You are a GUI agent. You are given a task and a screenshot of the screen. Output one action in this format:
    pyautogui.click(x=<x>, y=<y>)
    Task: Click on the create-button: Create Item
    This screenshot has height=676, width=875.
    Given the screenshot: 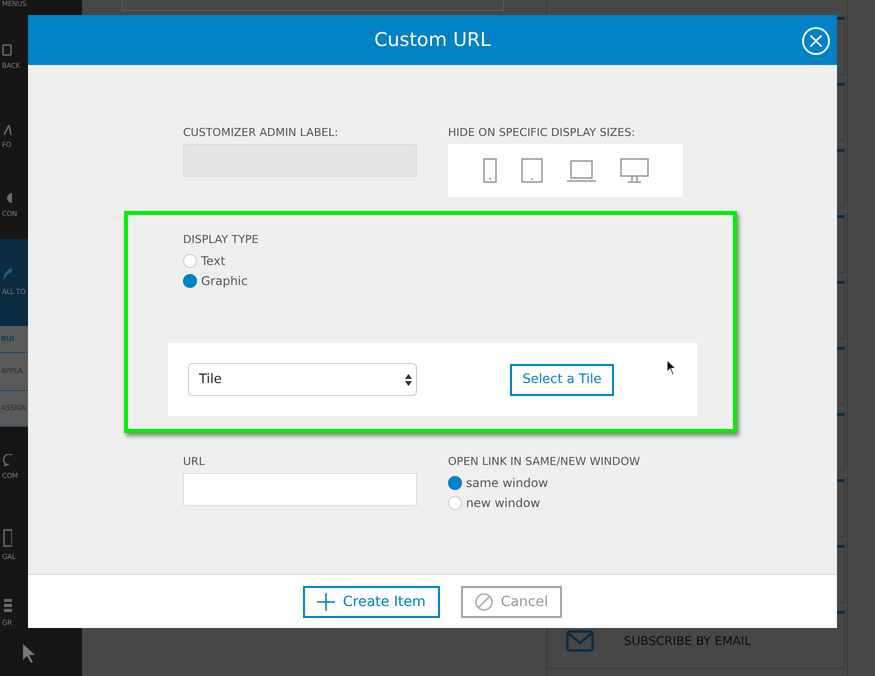 What is the action you would take?
    pyautogui.click(x=371, y=602)
    